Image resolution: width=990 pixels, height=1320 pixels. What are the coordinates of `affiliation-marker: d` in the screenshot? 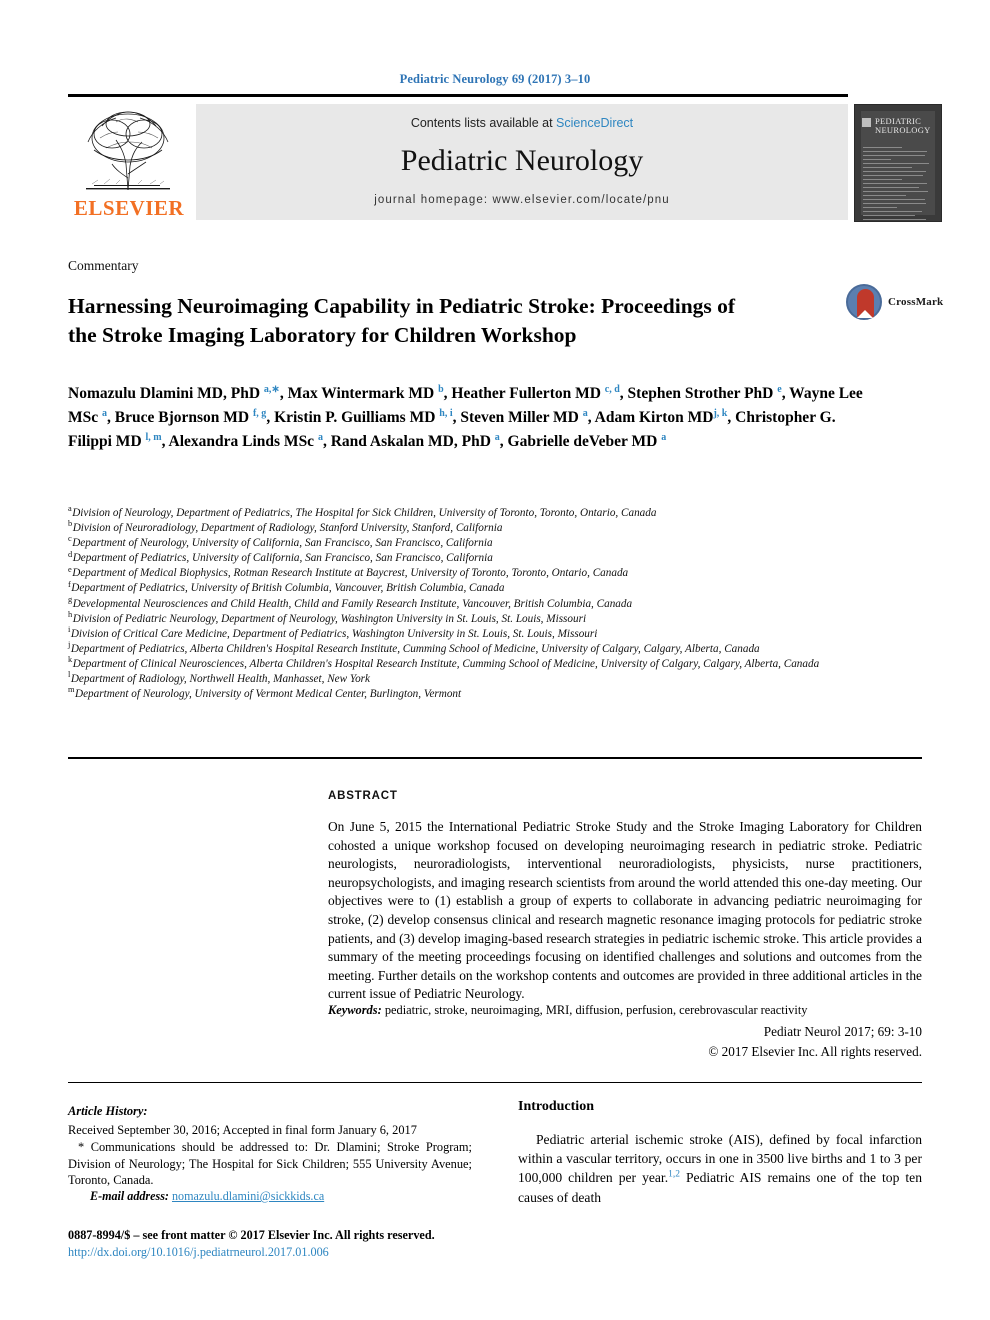 It's located at (70, 554).